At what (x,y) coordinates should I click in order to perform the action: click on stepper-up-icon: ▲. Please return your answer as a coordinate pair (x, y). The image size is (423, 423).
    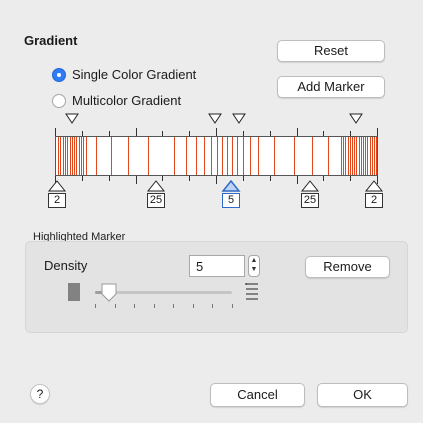
    Looking at the image, I should click on (254, 260).